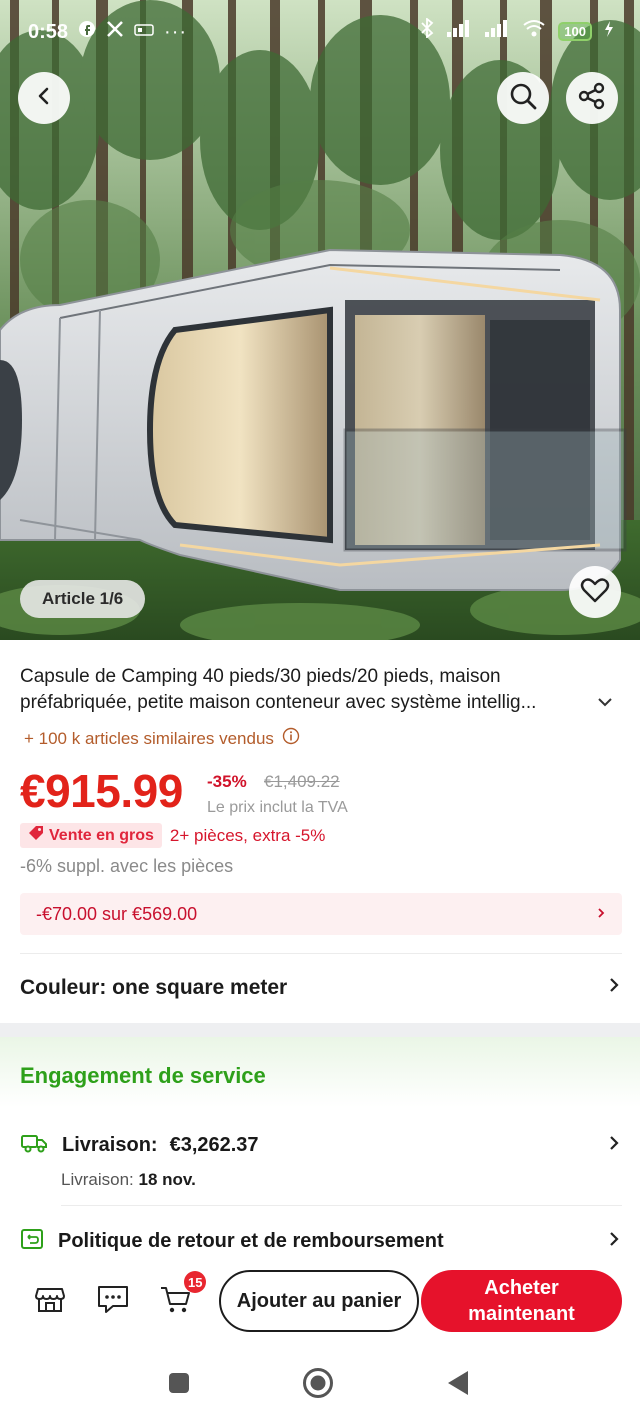 The width and height of the screenshot is (640, 1423). What do you see at coordinates (302, 781) in the screenshot?
I see `original-price: €1,409.22` at bounding box center [302, 781].